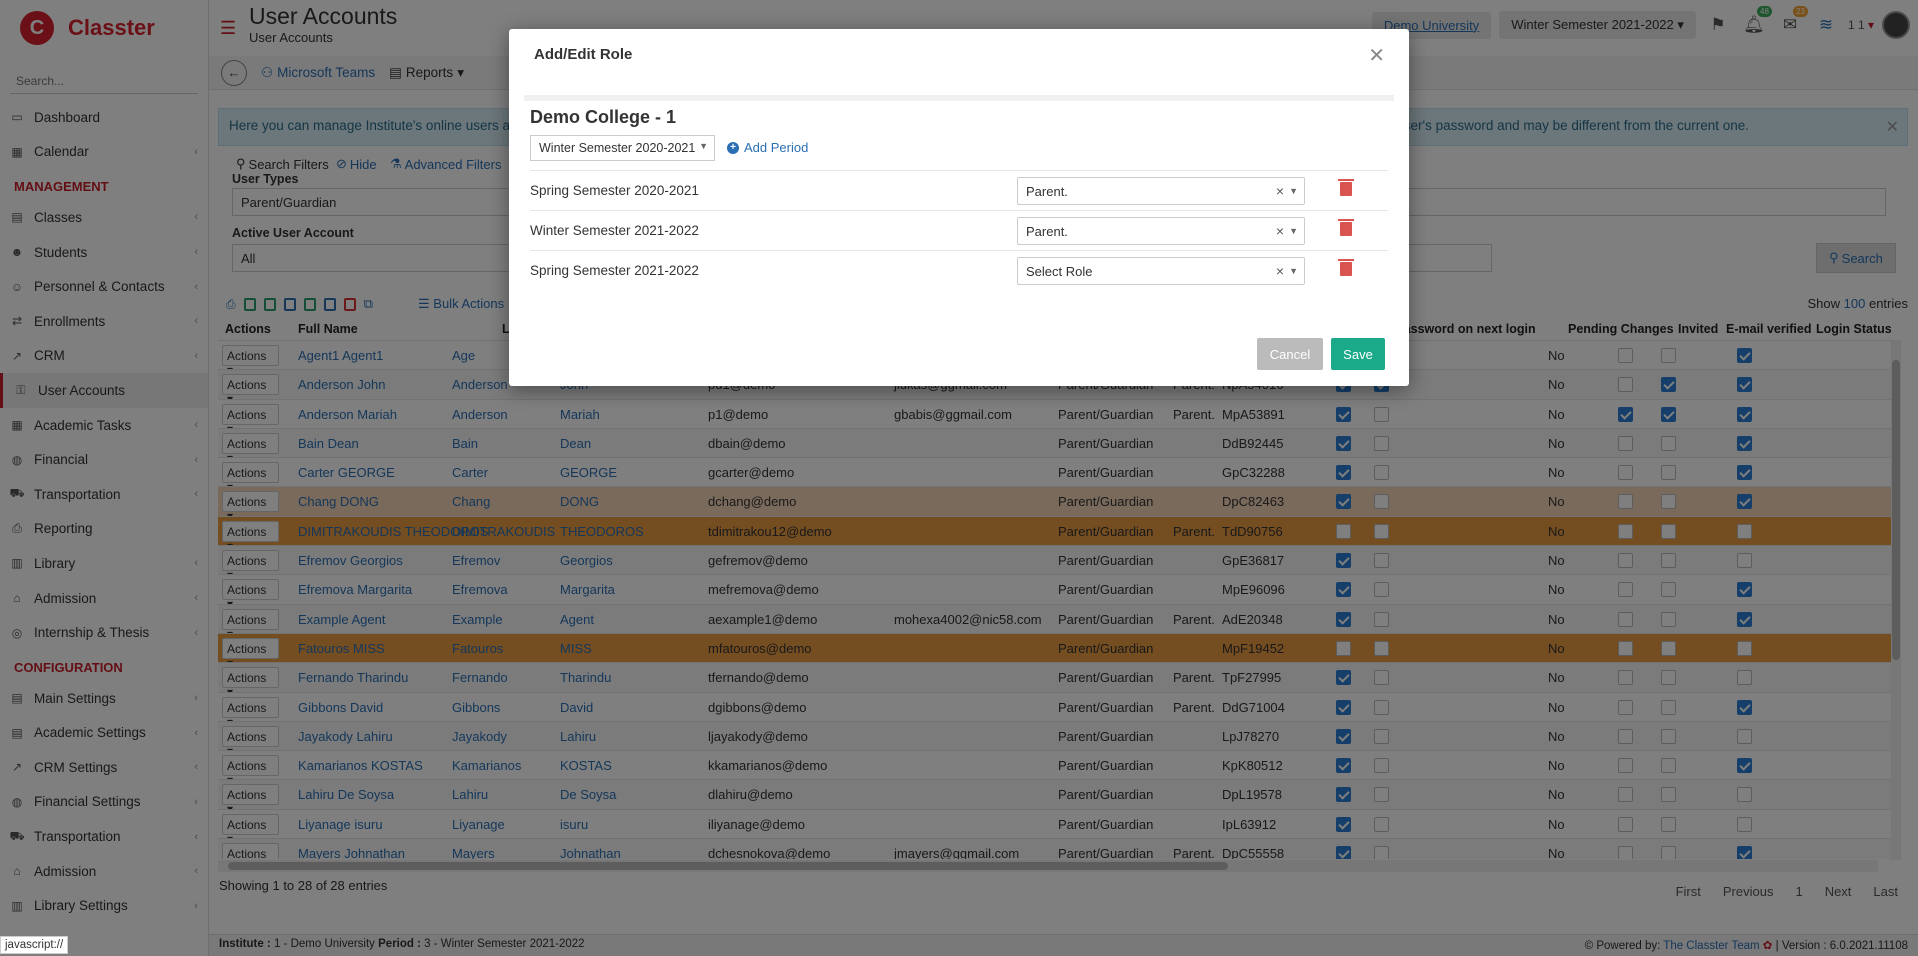 This screenshot has height=956, width=1918. I want to click on period-name: Spring Semester 2020-2021, so click(614, 190).